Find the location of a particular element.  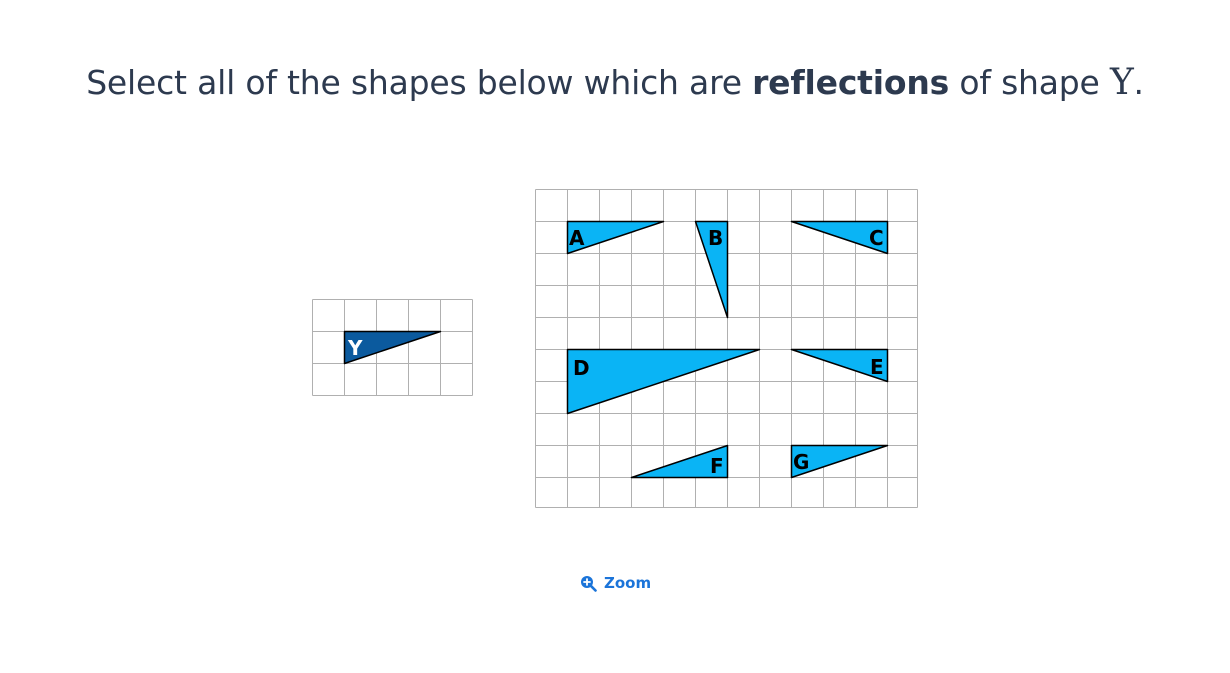

question-shape-variable: Y is located at coordinates (1121, 82).